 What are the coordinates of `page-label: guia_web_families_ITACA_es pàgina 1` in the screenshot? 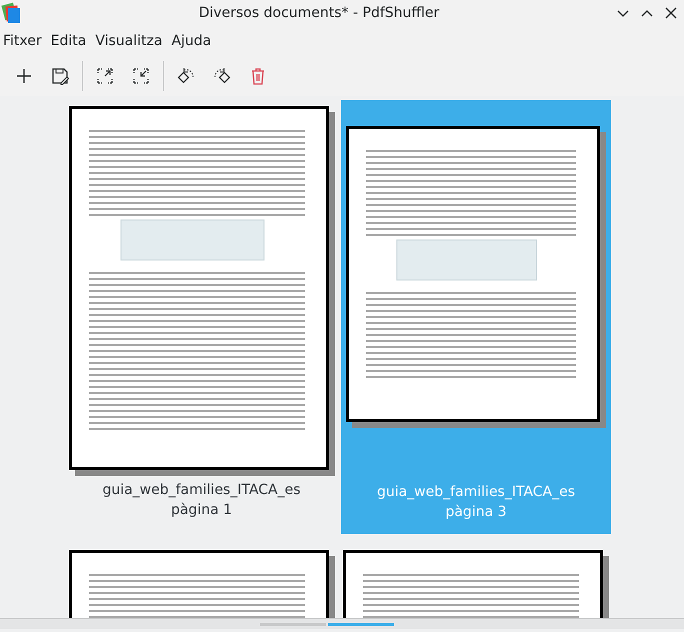 It's located at (201, 500).